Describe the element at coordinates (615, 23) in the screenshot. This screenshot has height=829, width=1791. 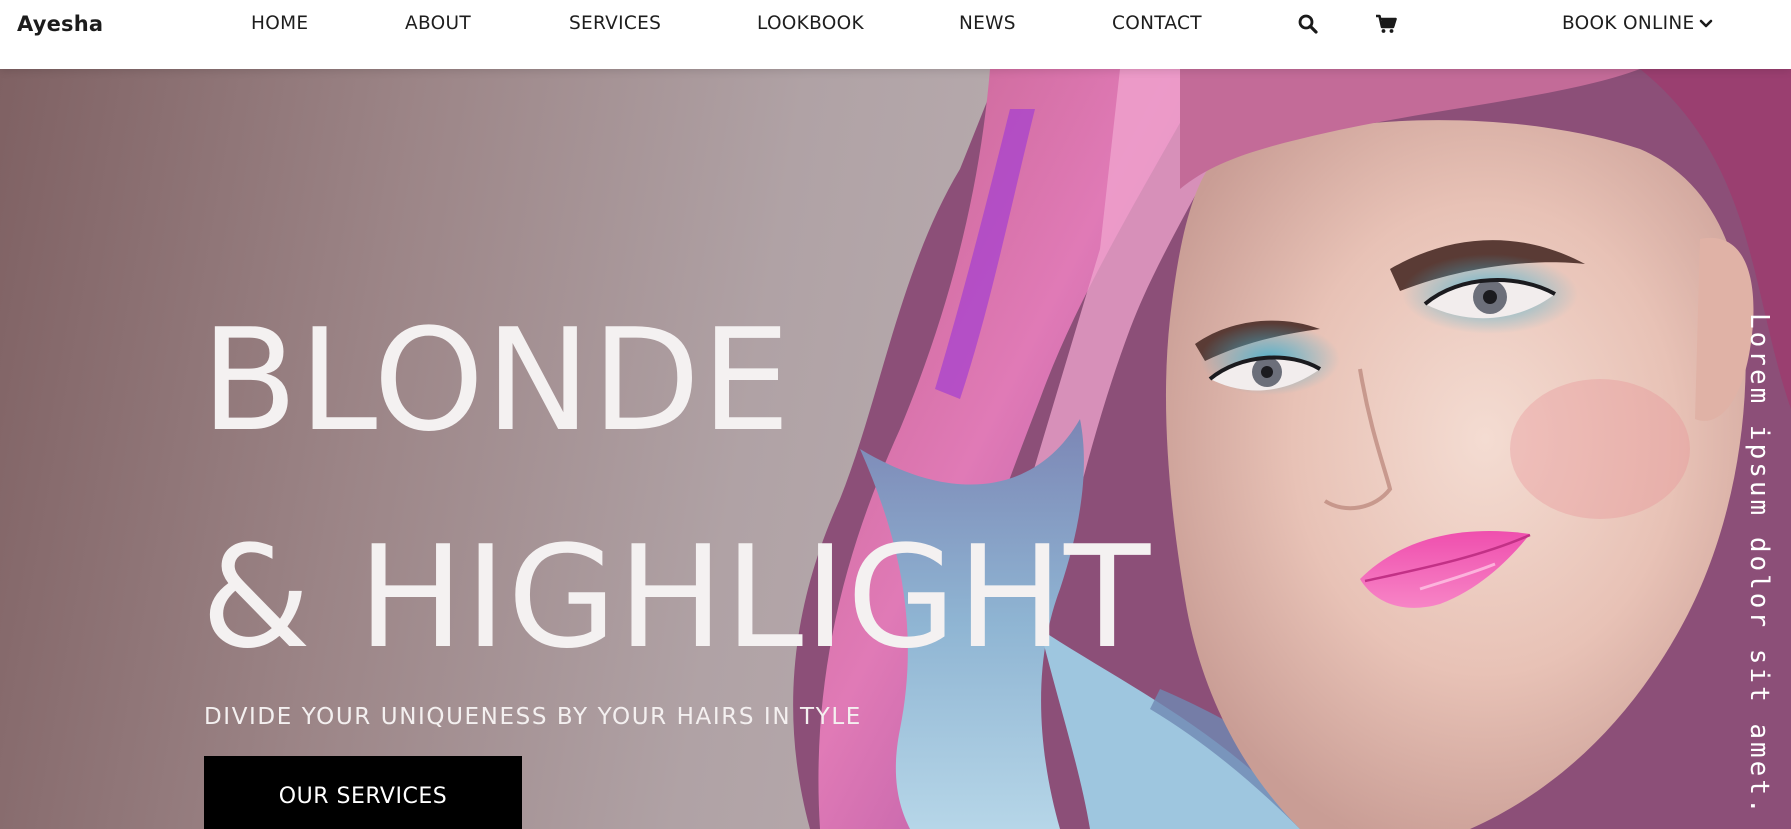
I see `nav-services: SERVICES` at that location.